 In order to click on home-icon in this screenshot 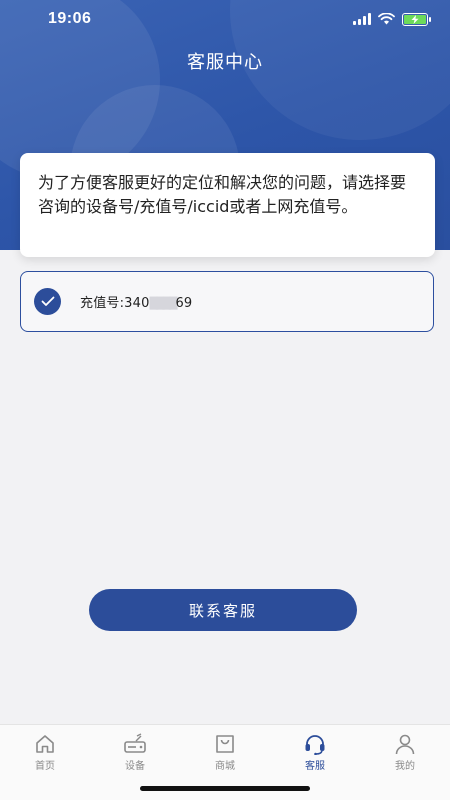, I will do `click(45, 744)`.